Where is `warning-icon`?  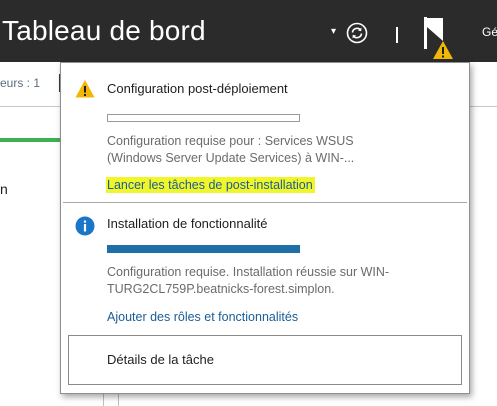 warning-icon is located at coordinates (85, 89).